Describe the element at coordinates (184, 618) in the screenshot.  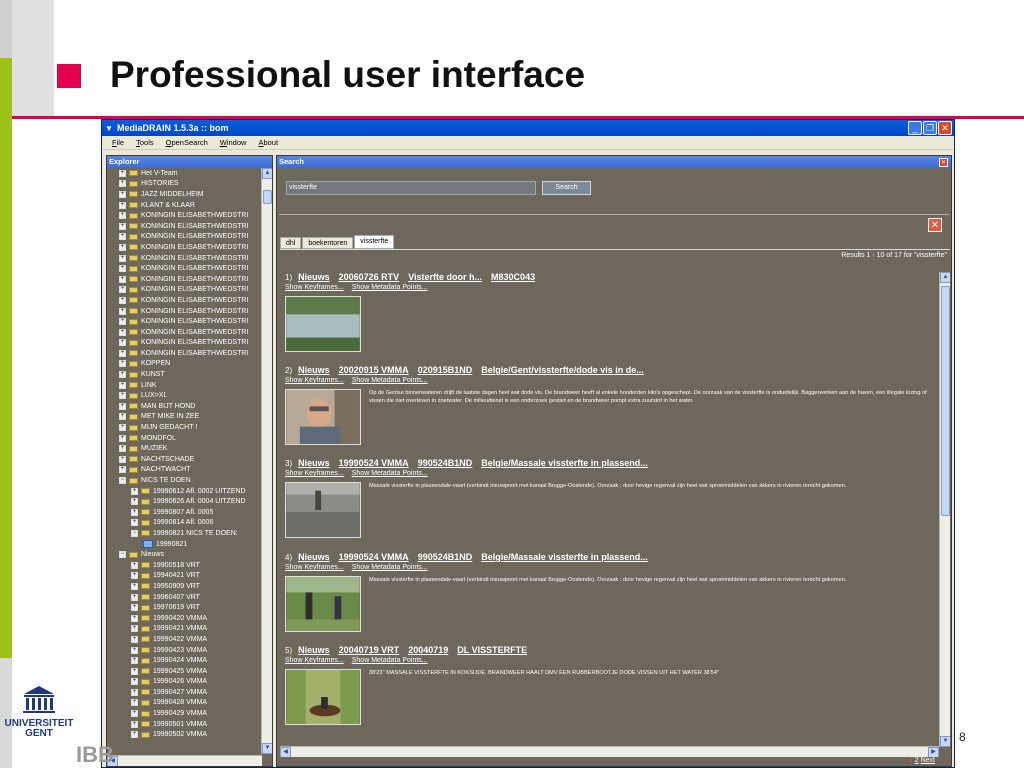
I see `tree-item: +19990420 VMMA` at that location.